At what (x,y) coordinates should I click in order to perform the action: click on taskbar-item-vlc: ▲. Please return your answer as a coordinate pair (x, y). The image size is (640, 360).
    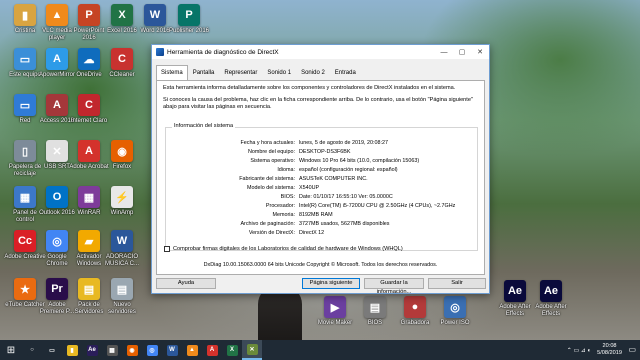
    Looking at the image, I should click on (192, 350).